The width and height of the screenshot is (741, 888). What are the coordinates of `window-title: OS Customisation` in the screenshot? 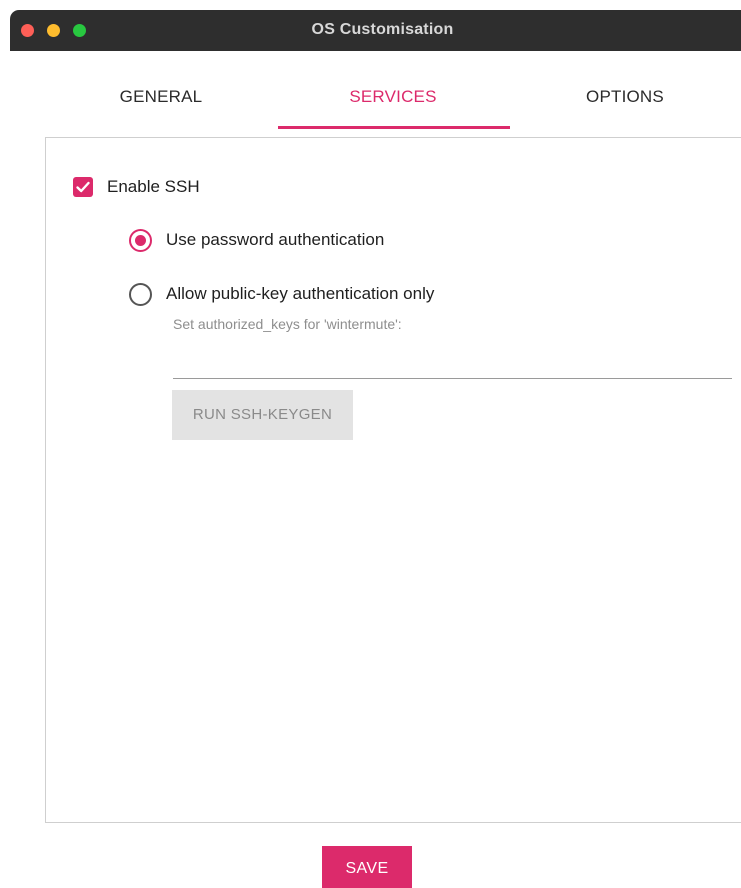 It's located at (382, 29).